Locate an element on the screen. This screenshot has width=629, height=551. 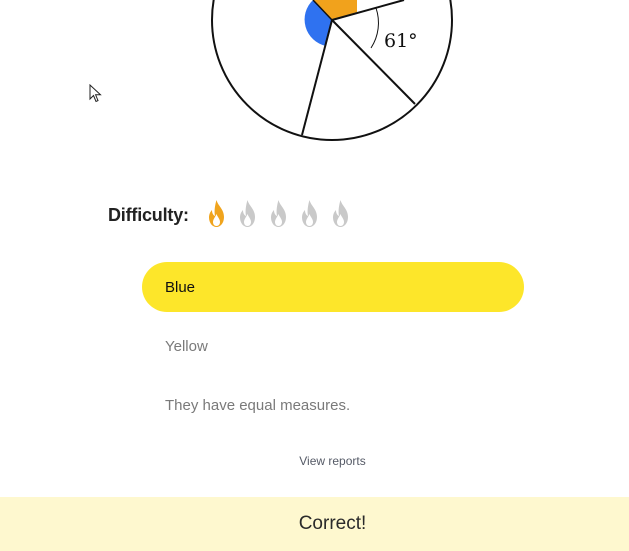
difficulty-rating: Difficulty: is located at coordinates (231, 215).